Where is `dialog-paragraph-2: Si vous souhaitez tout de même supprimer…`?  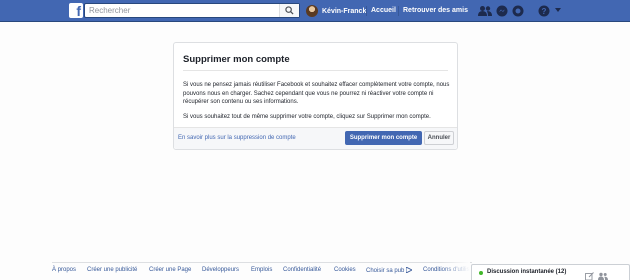 dialog-paragraph-2: Si vous souhaitez tout de même supprimer… is located at coordinates (307, 116).